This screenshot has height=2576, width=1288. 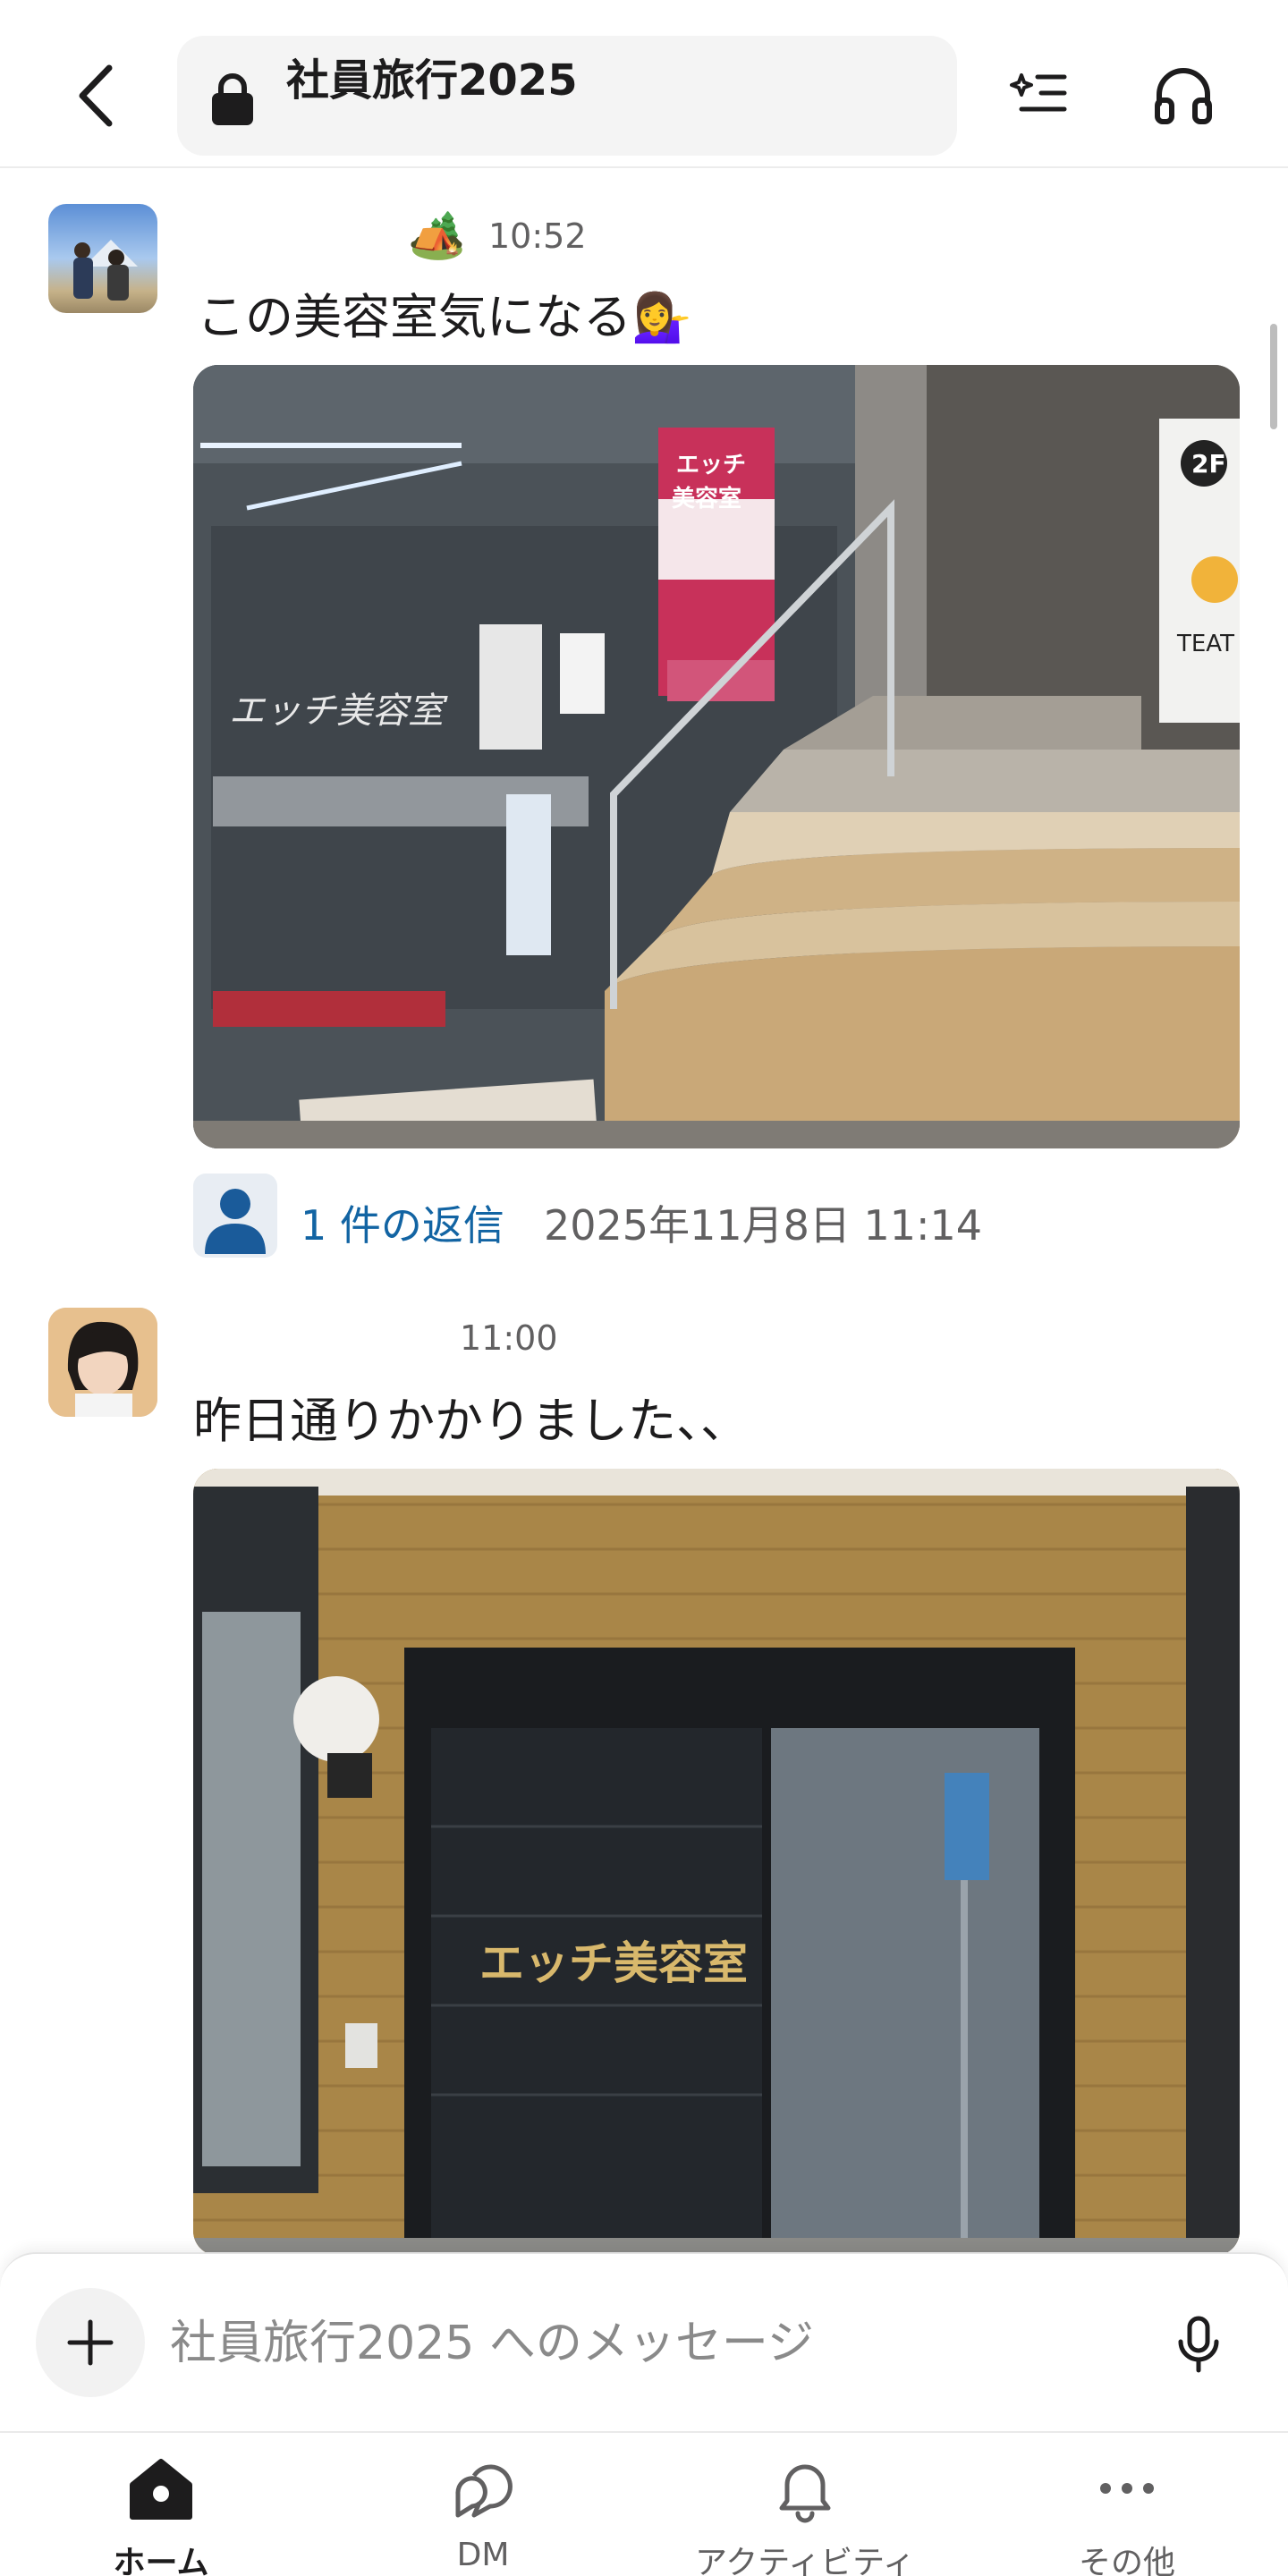 I want to click on ai-summary-icon, so click(x=1040, y=94).